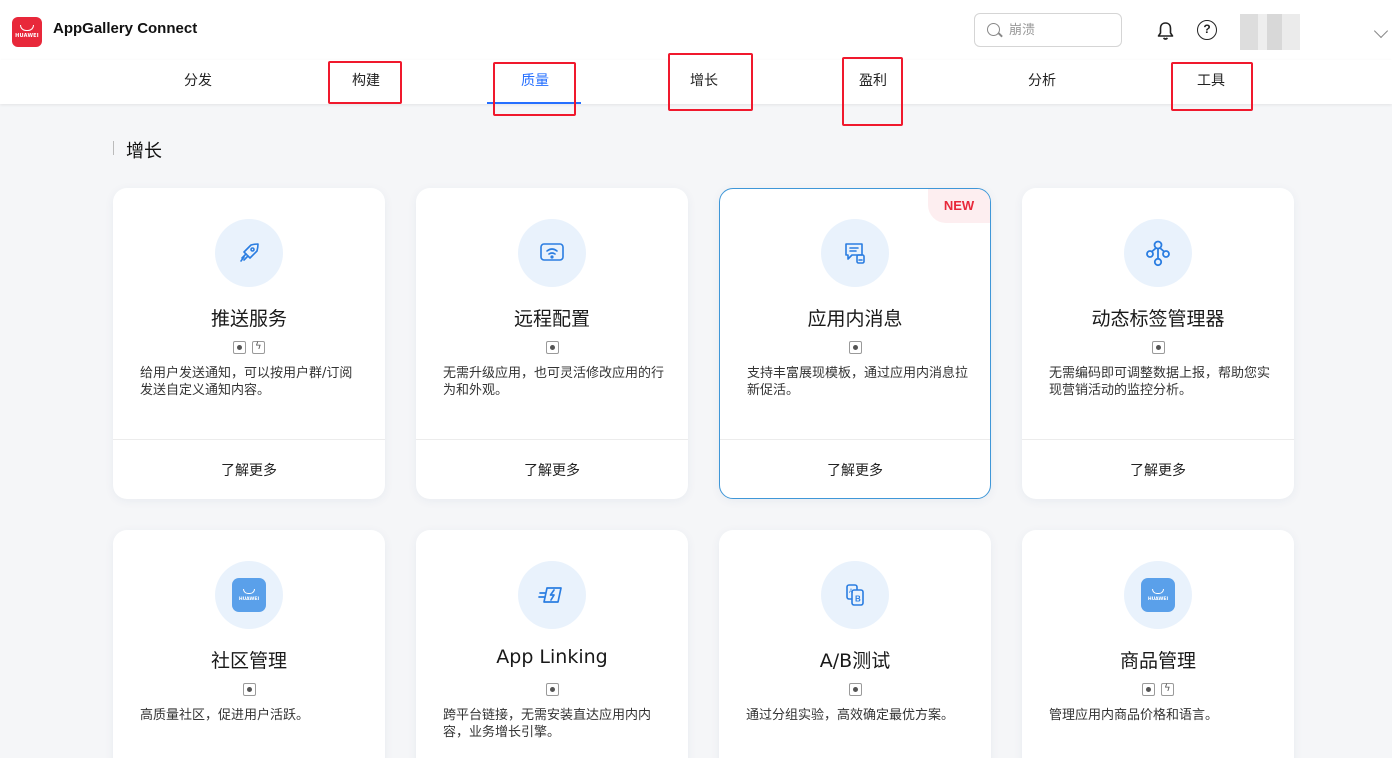 The height and width of the screenshot is (758, 1392). I want to click on card-description: 给用户发送通知，可以按用户群/订阅发送自定义通知内容。, so click(246, 382).